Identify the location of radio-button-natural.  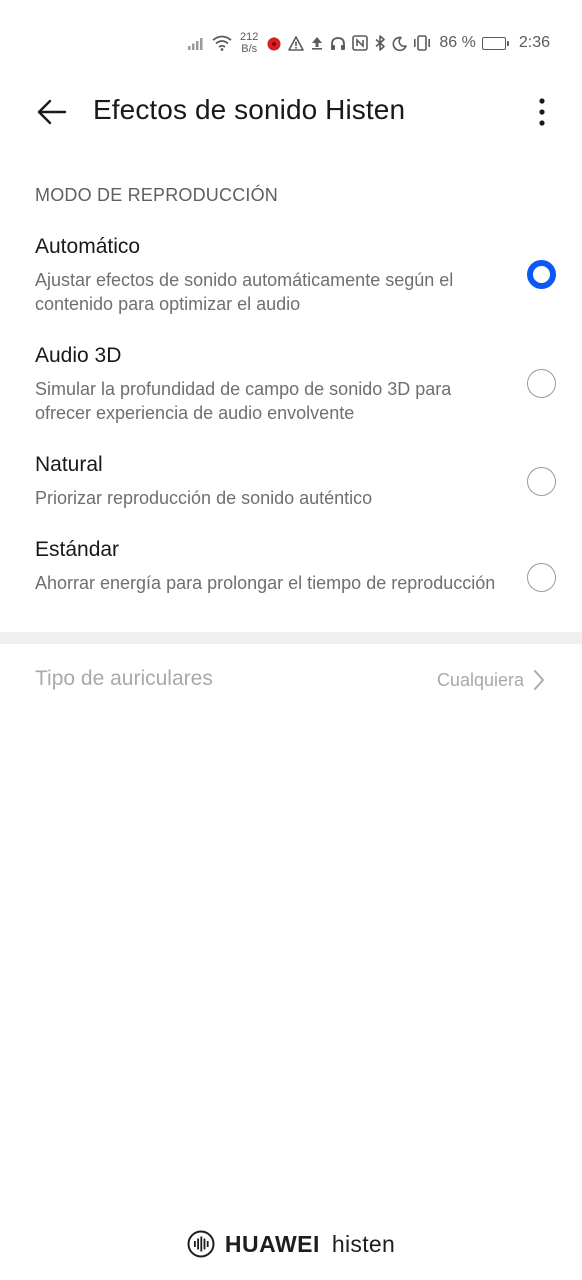
(541, 481).